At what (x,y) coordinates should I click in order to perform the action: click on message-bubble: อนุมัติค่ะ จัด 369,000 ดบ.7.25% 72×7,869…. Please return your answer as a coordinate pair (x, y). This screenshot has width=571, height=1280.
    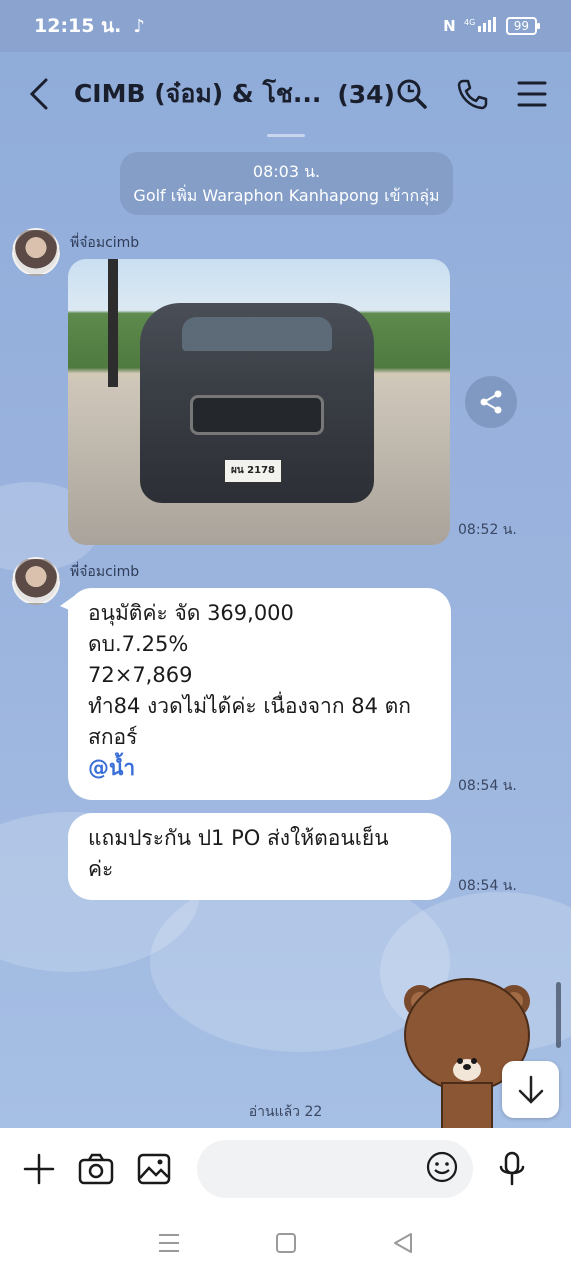
    Looking at the image, I should click on (255, 694).